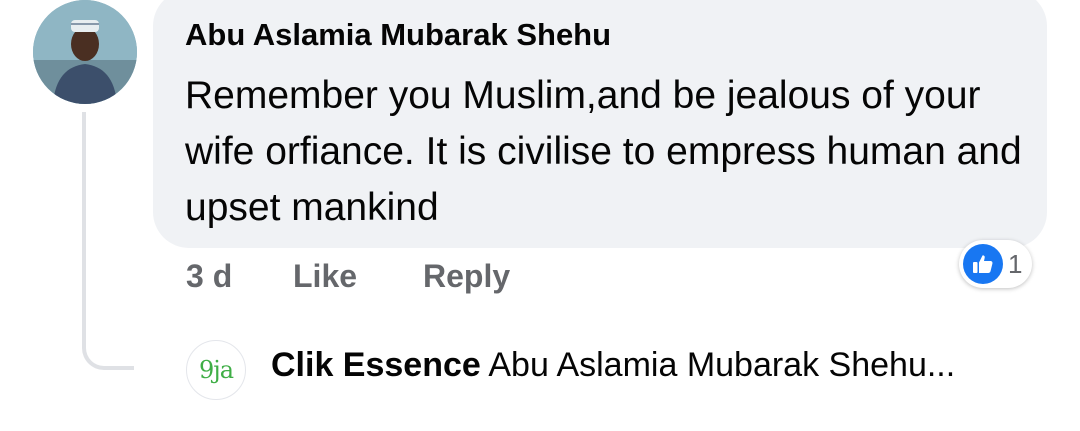 This screenshot has width=1080, height=431. I want to click on naija-logo: 9ja, so click(216, 370).